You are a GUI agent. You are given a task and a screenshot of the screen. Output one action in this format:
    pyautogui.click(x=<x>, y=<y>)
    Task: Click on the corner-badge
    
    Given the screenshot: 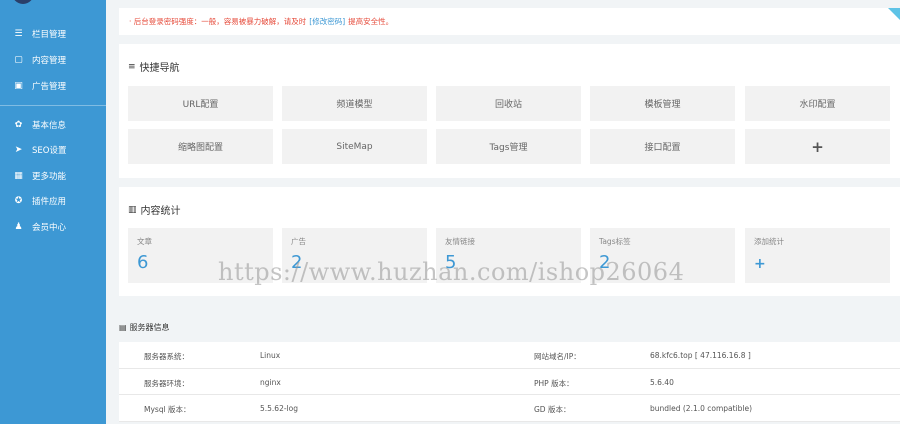 What is the action you would take?
    pyautogui.click(x=894, y=14)
    